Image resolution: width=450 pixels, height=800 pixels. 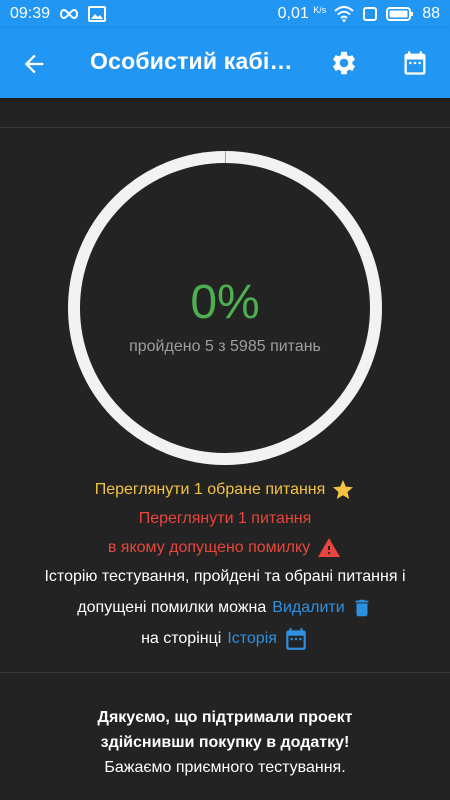 I want to click on favorites-label: Переглянути 1 обране питання, so click(x=210, y=489).